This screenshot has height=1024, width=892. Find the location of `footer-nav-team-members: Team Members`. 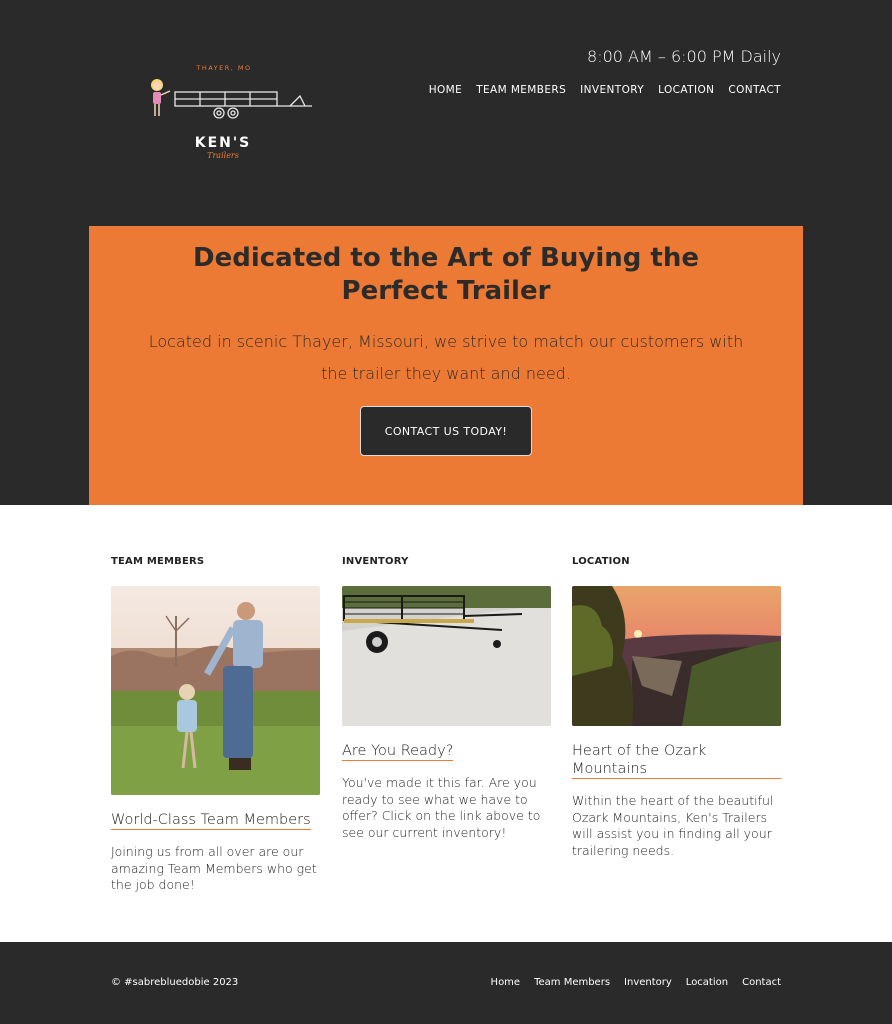

footer-nav-team-members: Team Members is located at coordinates (572, 982).